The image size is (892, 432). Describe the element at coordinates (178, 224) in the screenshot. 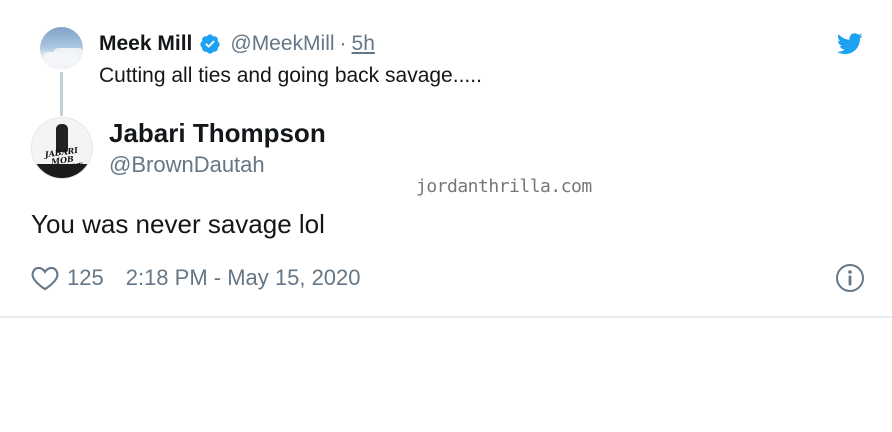

I see `reply-tweet-text: You was never savage lol` at that location.